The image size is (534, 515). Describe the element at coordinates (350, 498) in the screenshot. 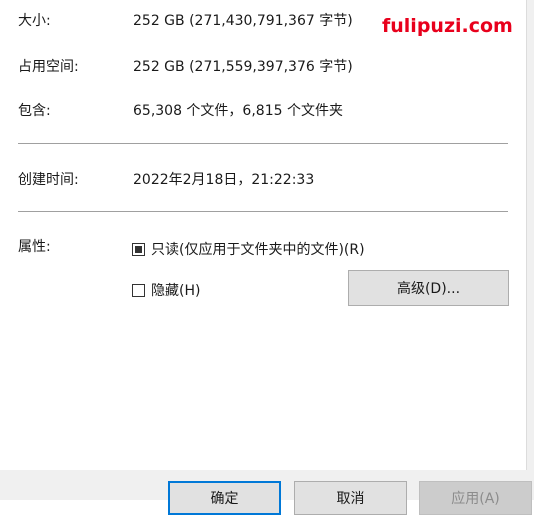

I see `cancel-button: 取消` at that location.